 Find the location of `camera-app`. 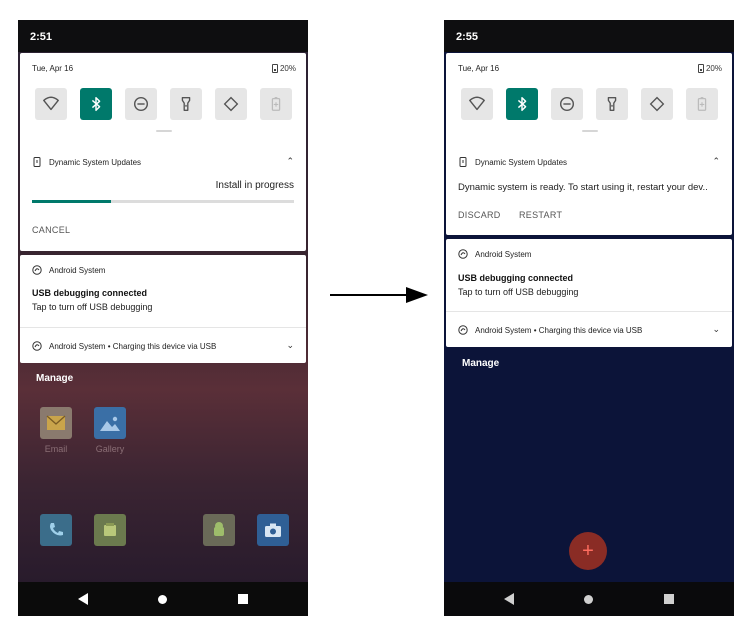

camera-app is located at coordinates (273, 530).